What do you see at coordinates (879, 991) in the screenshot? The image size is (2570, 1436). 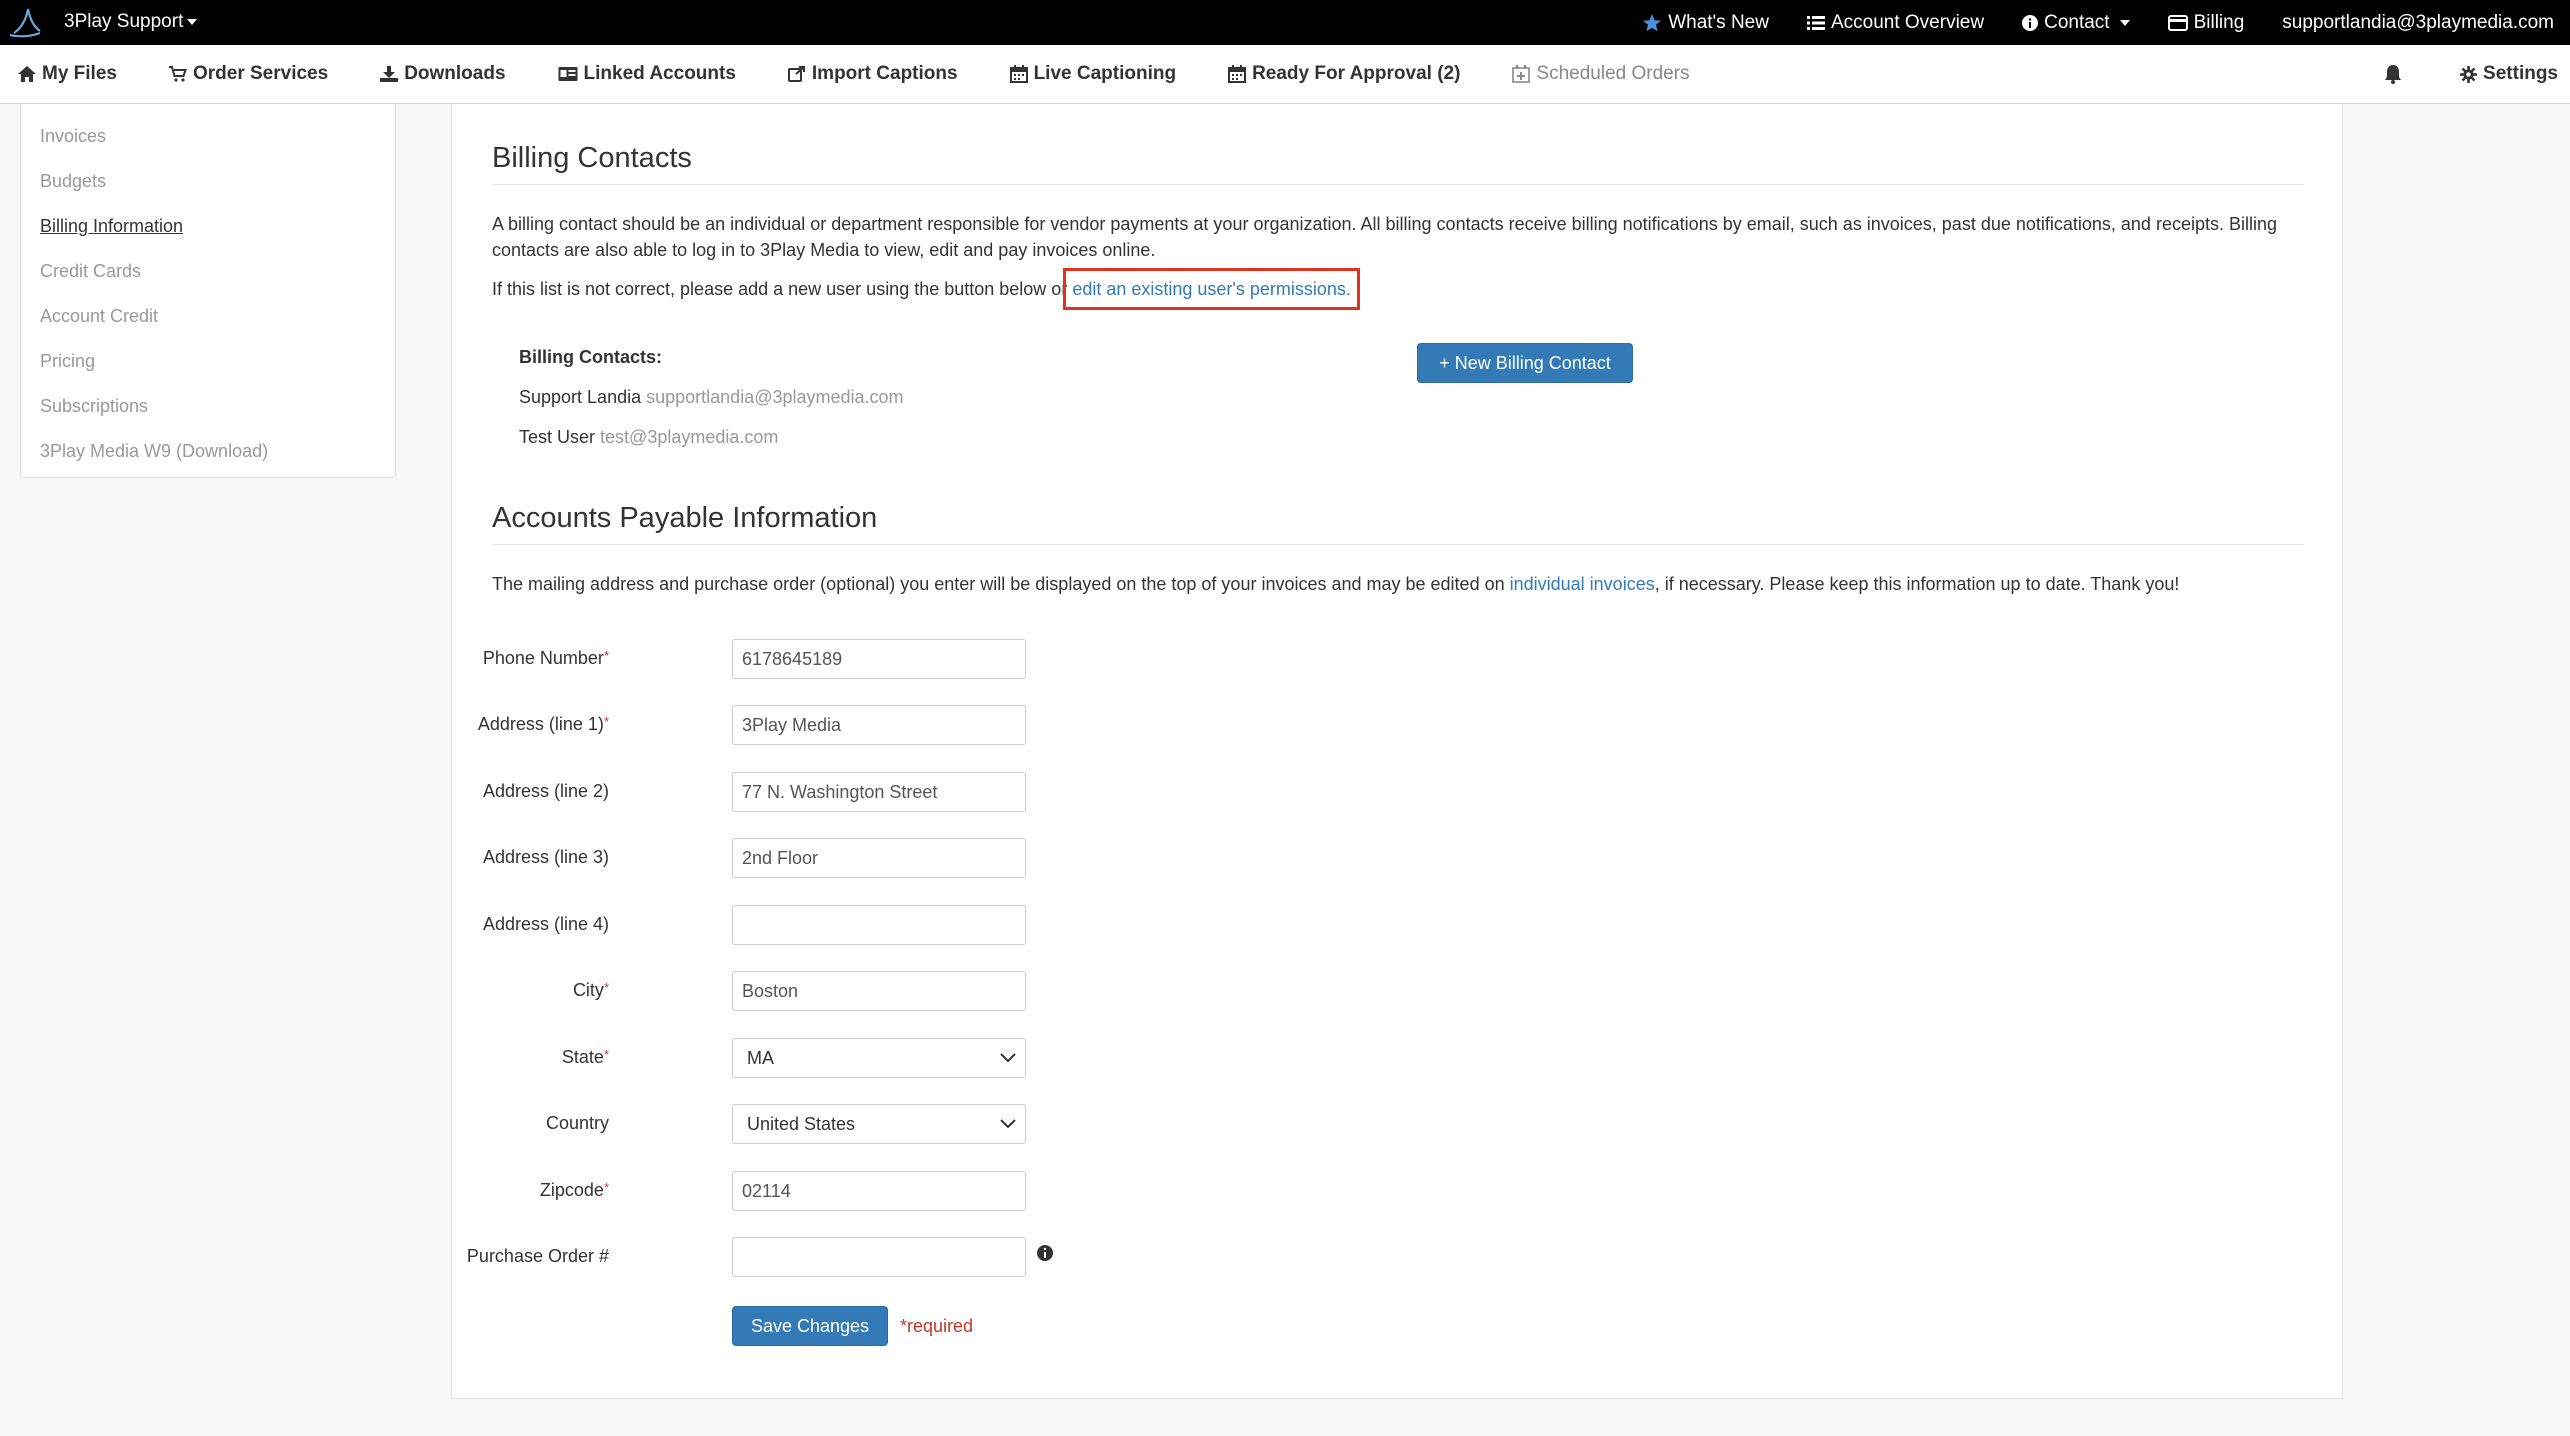 I see `city-input` at bounding box center [879, 991].